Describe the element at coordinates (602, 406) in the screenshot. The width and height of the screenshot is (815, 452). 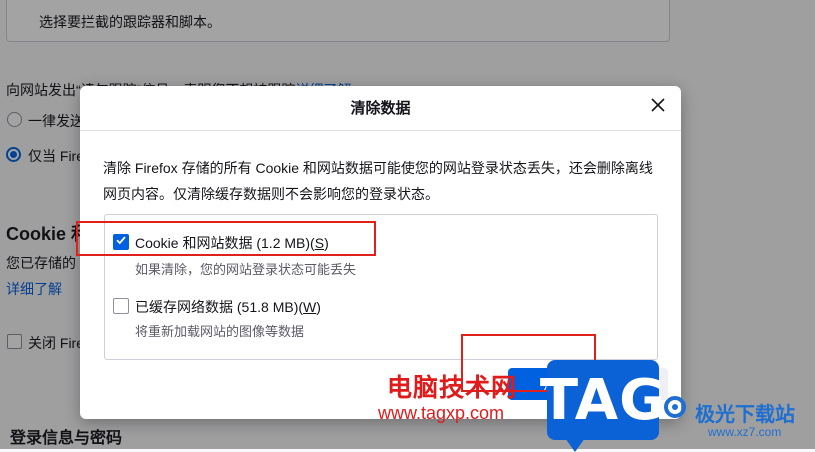
I see `watermark-tag-logo: TAG` at that location.